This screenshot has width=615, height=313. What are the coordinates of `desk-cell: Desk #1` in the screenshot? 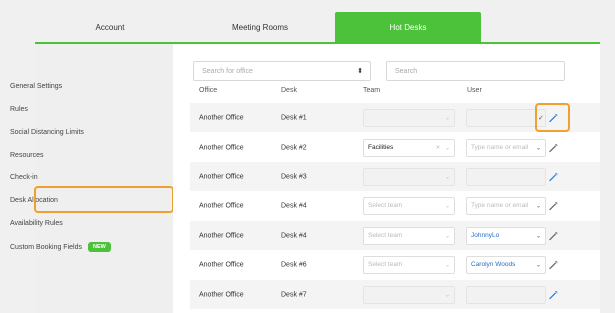 It's located at (294, 117).